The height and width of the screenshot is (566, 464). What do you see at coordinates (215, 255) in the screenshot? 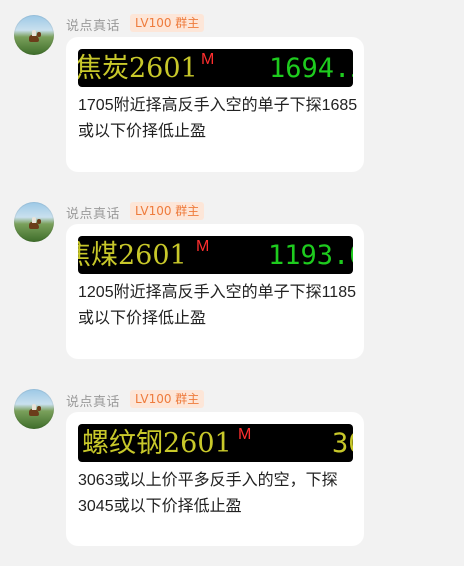
I see `ticker-image: 焦煤2601 M 1193.0` at bounding box center [215, 255].